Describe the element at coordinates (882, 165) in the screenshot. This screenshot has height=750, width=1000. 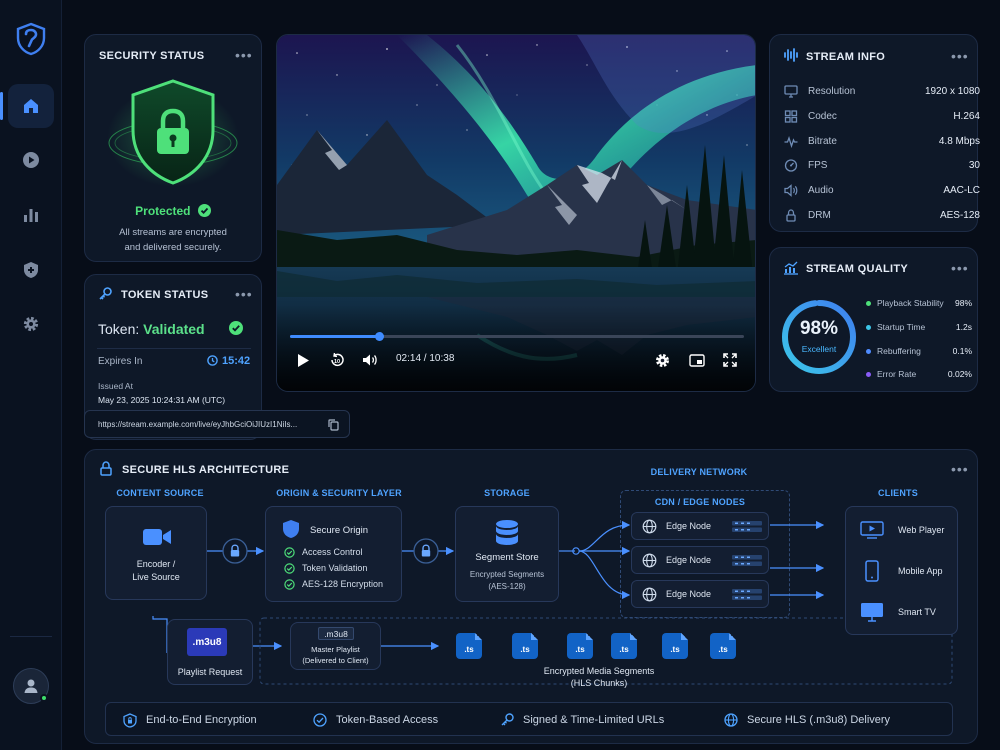
I see `info-row-fps: FPS 30` at that location.